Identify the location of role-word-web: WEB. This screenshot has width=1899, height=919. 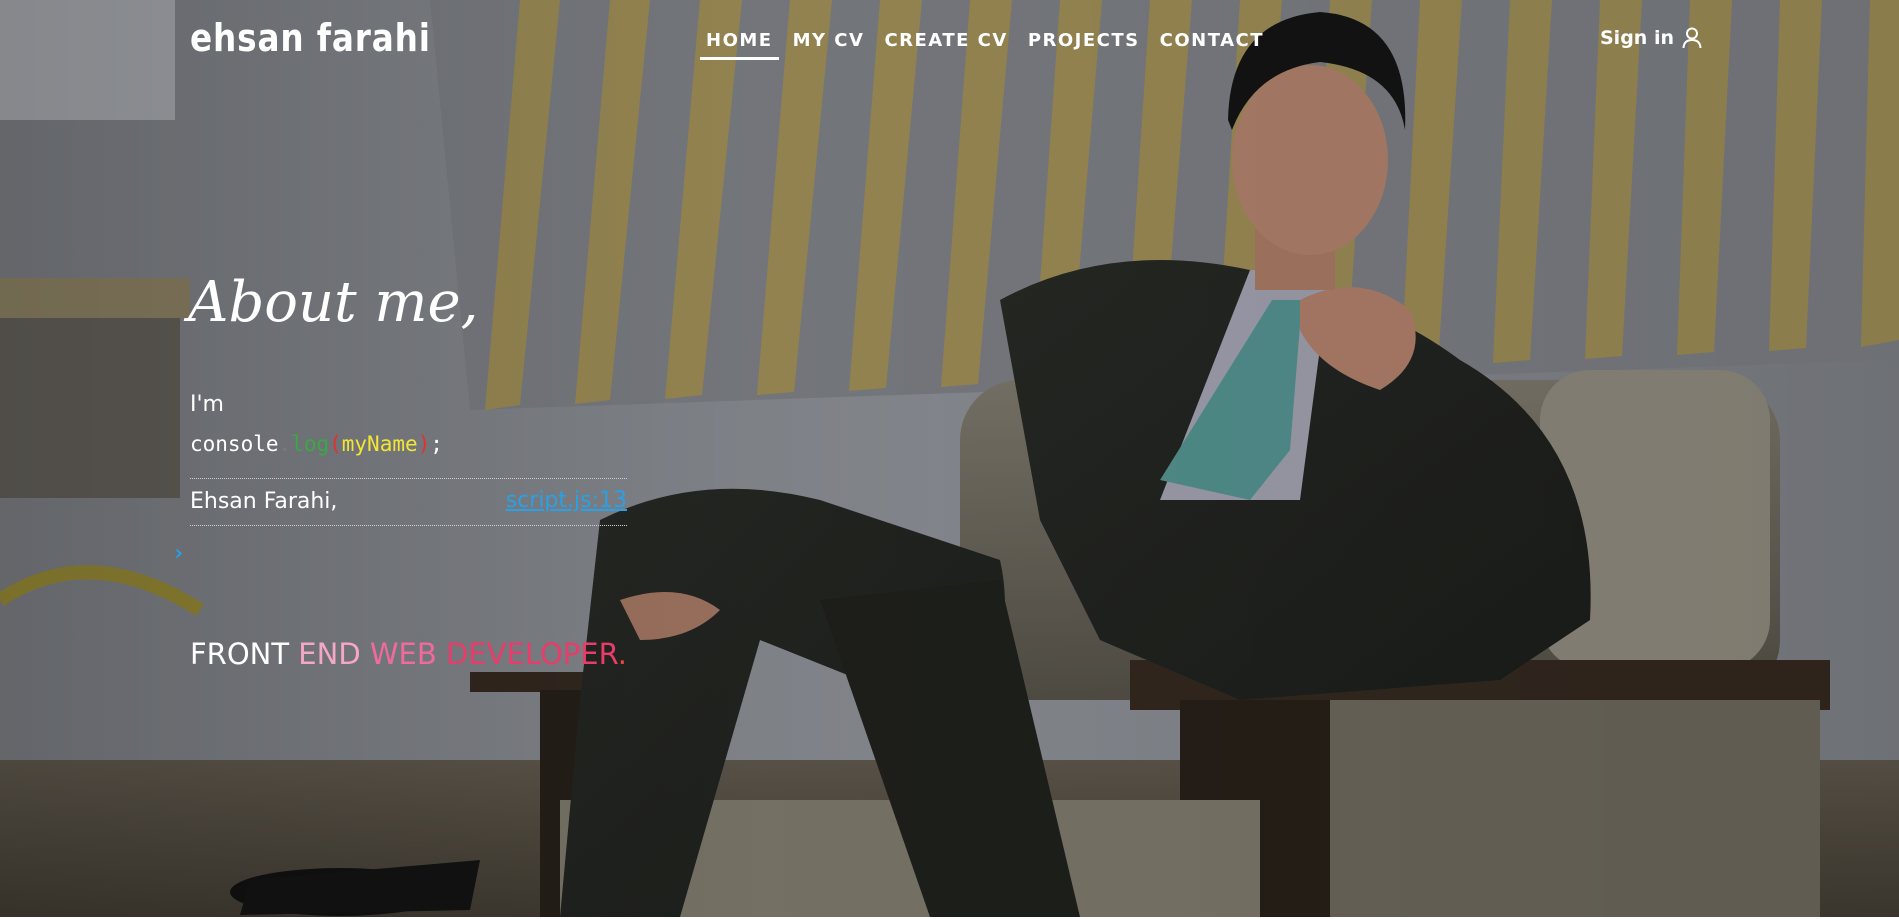
(407, 654).